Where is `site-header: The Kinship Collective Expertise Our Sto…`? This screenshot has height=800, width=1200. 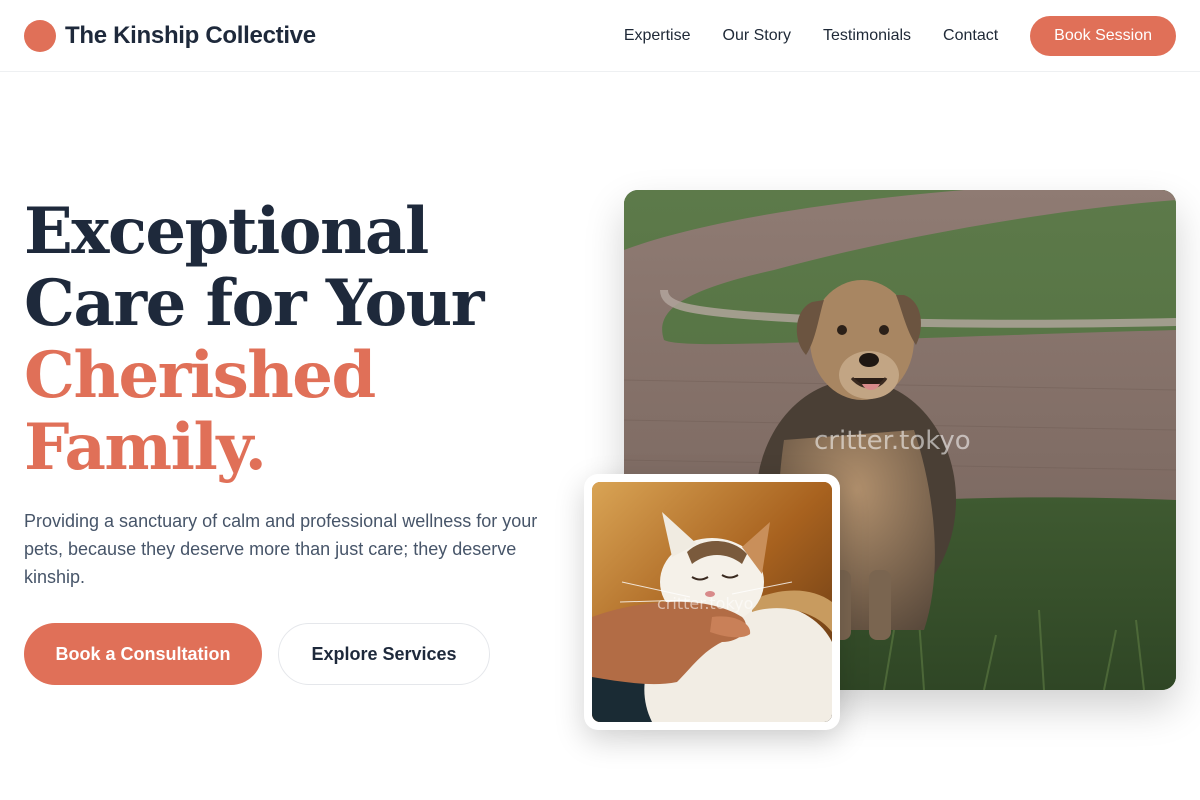 site-header: The Kinship Collective Expertise Our Sto… is located at coordinates (600, 36).